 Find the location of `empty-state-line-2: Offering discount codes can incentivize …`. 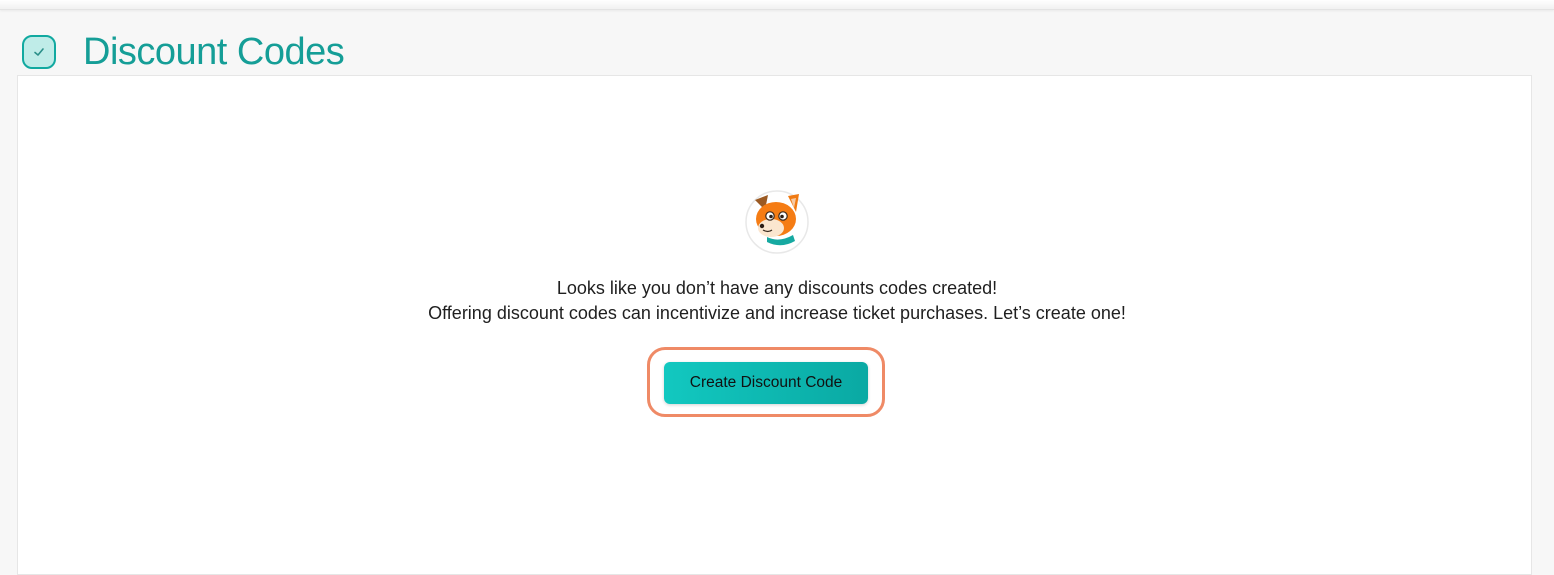

empty-state-line-2: Offering discount codes can incentivize … is located at coordinates (777, 313).